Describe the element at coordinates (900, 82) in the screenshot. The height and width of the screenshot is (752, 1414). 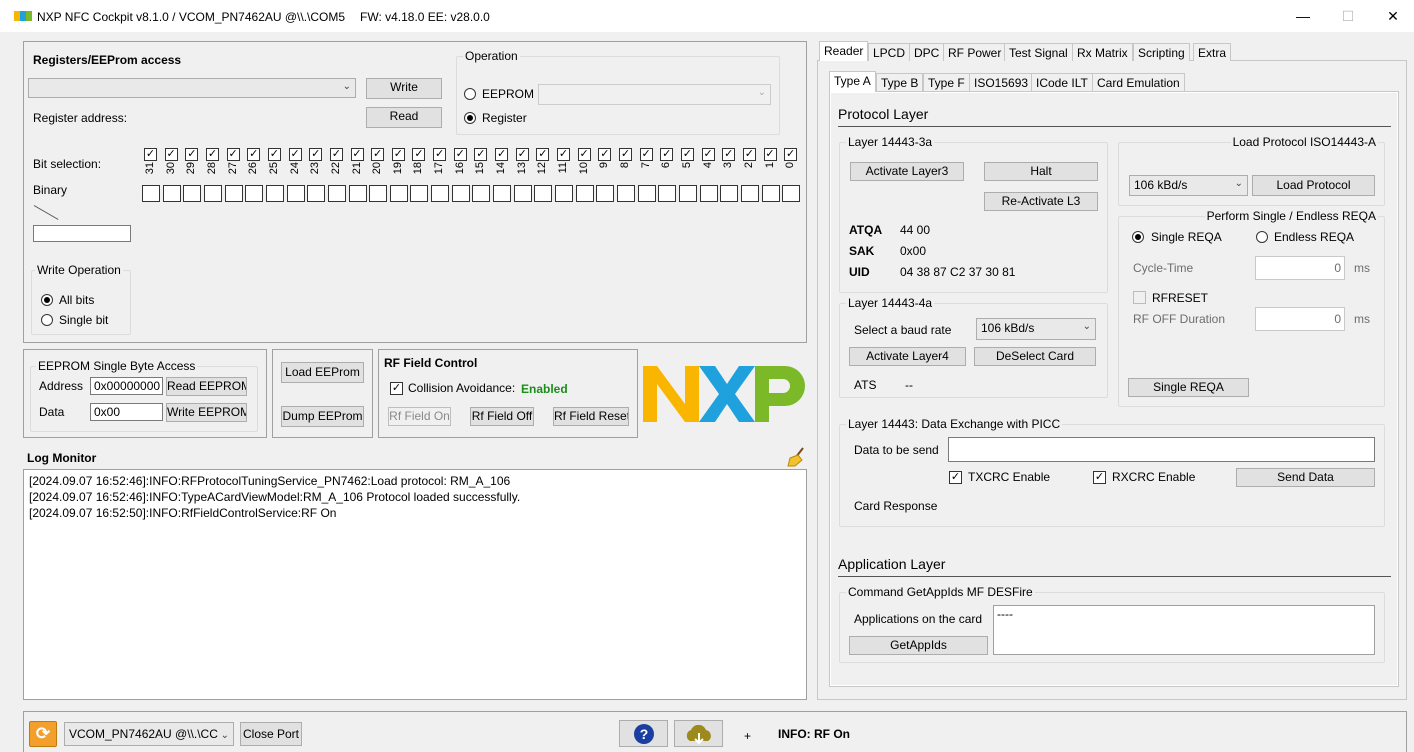
I see `tab-type-b: Type B` at that location.